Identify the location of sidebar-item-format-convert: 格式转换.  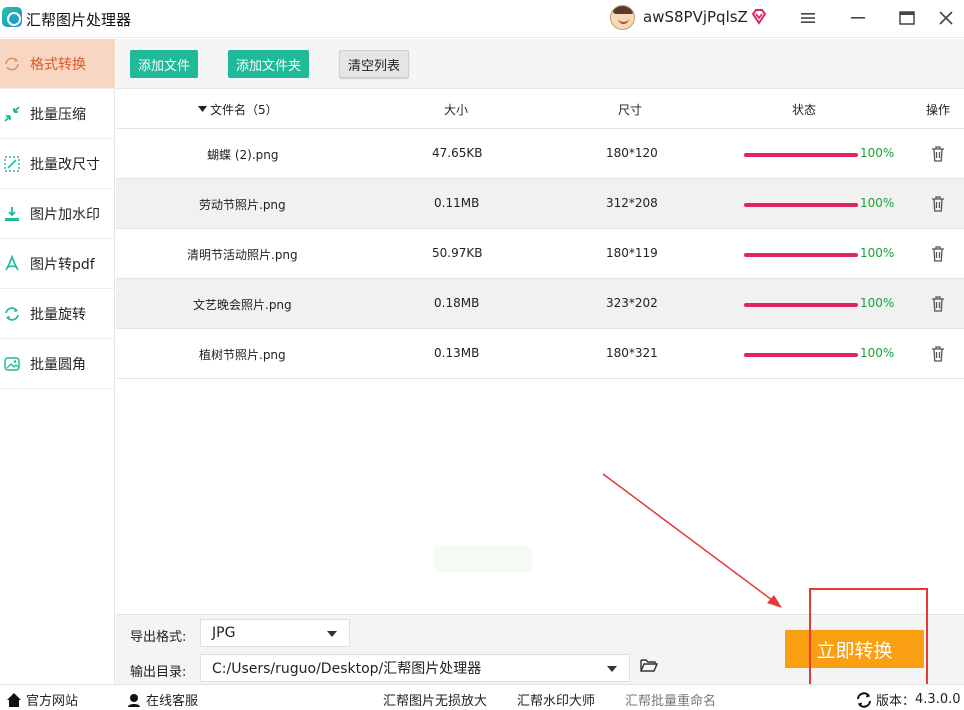
(57, 64).